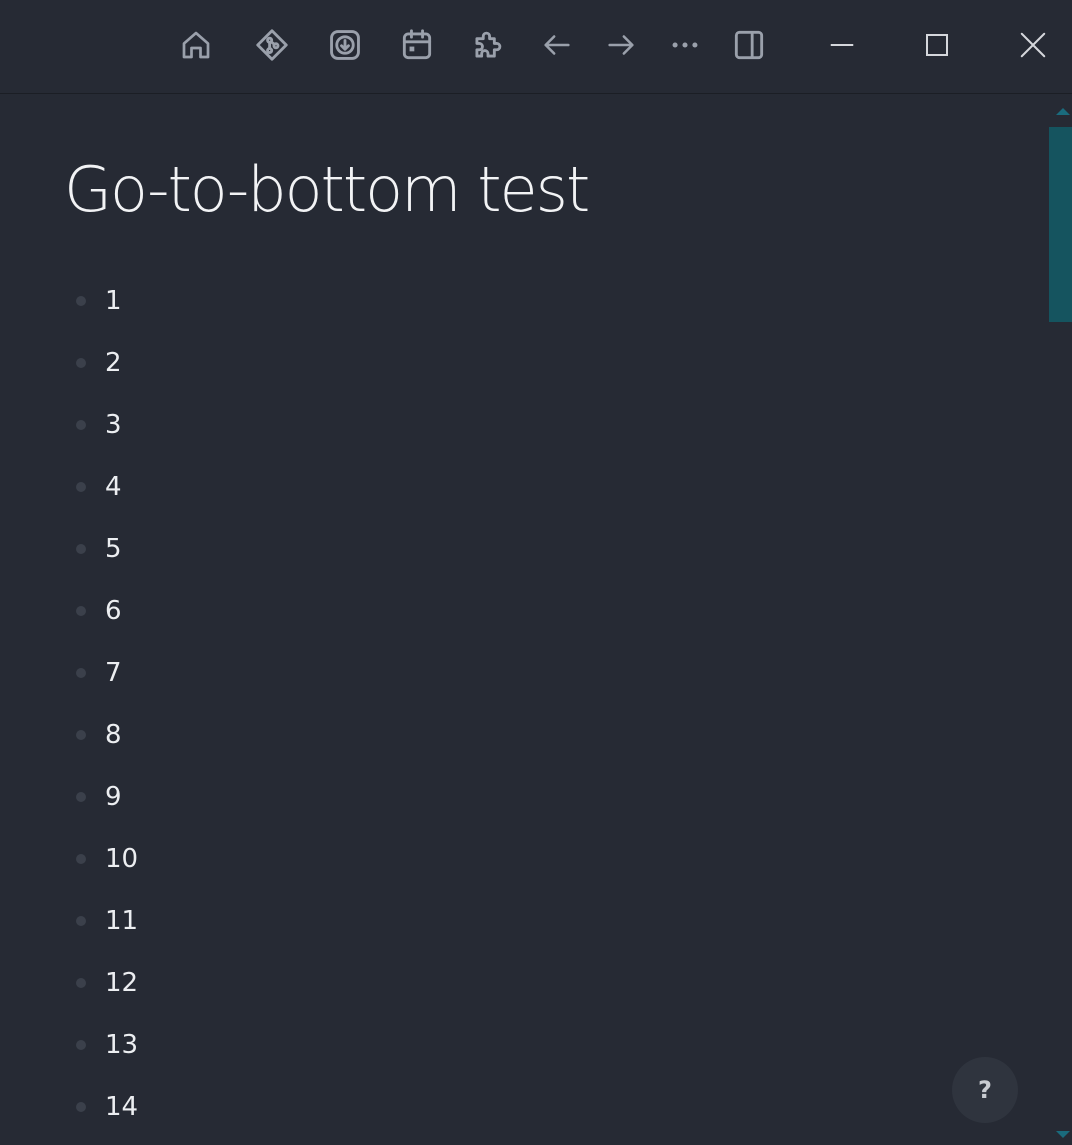 The height and width of the screenshot is (1145, 1072). I want to click on download-button, so click(345, 45).